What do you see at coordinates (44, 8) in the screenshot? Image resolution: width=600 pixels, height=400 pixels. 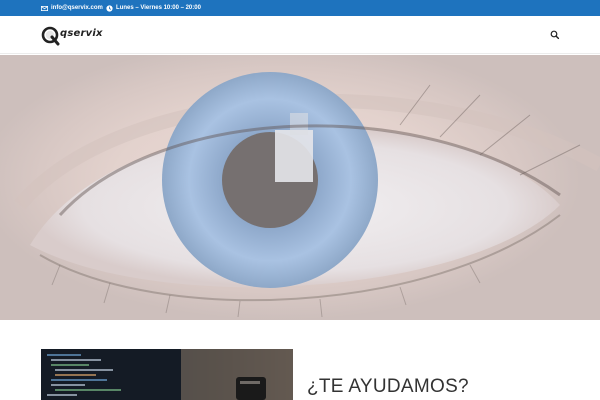 I see `envelope-icon` at bounding box center [44, 8].